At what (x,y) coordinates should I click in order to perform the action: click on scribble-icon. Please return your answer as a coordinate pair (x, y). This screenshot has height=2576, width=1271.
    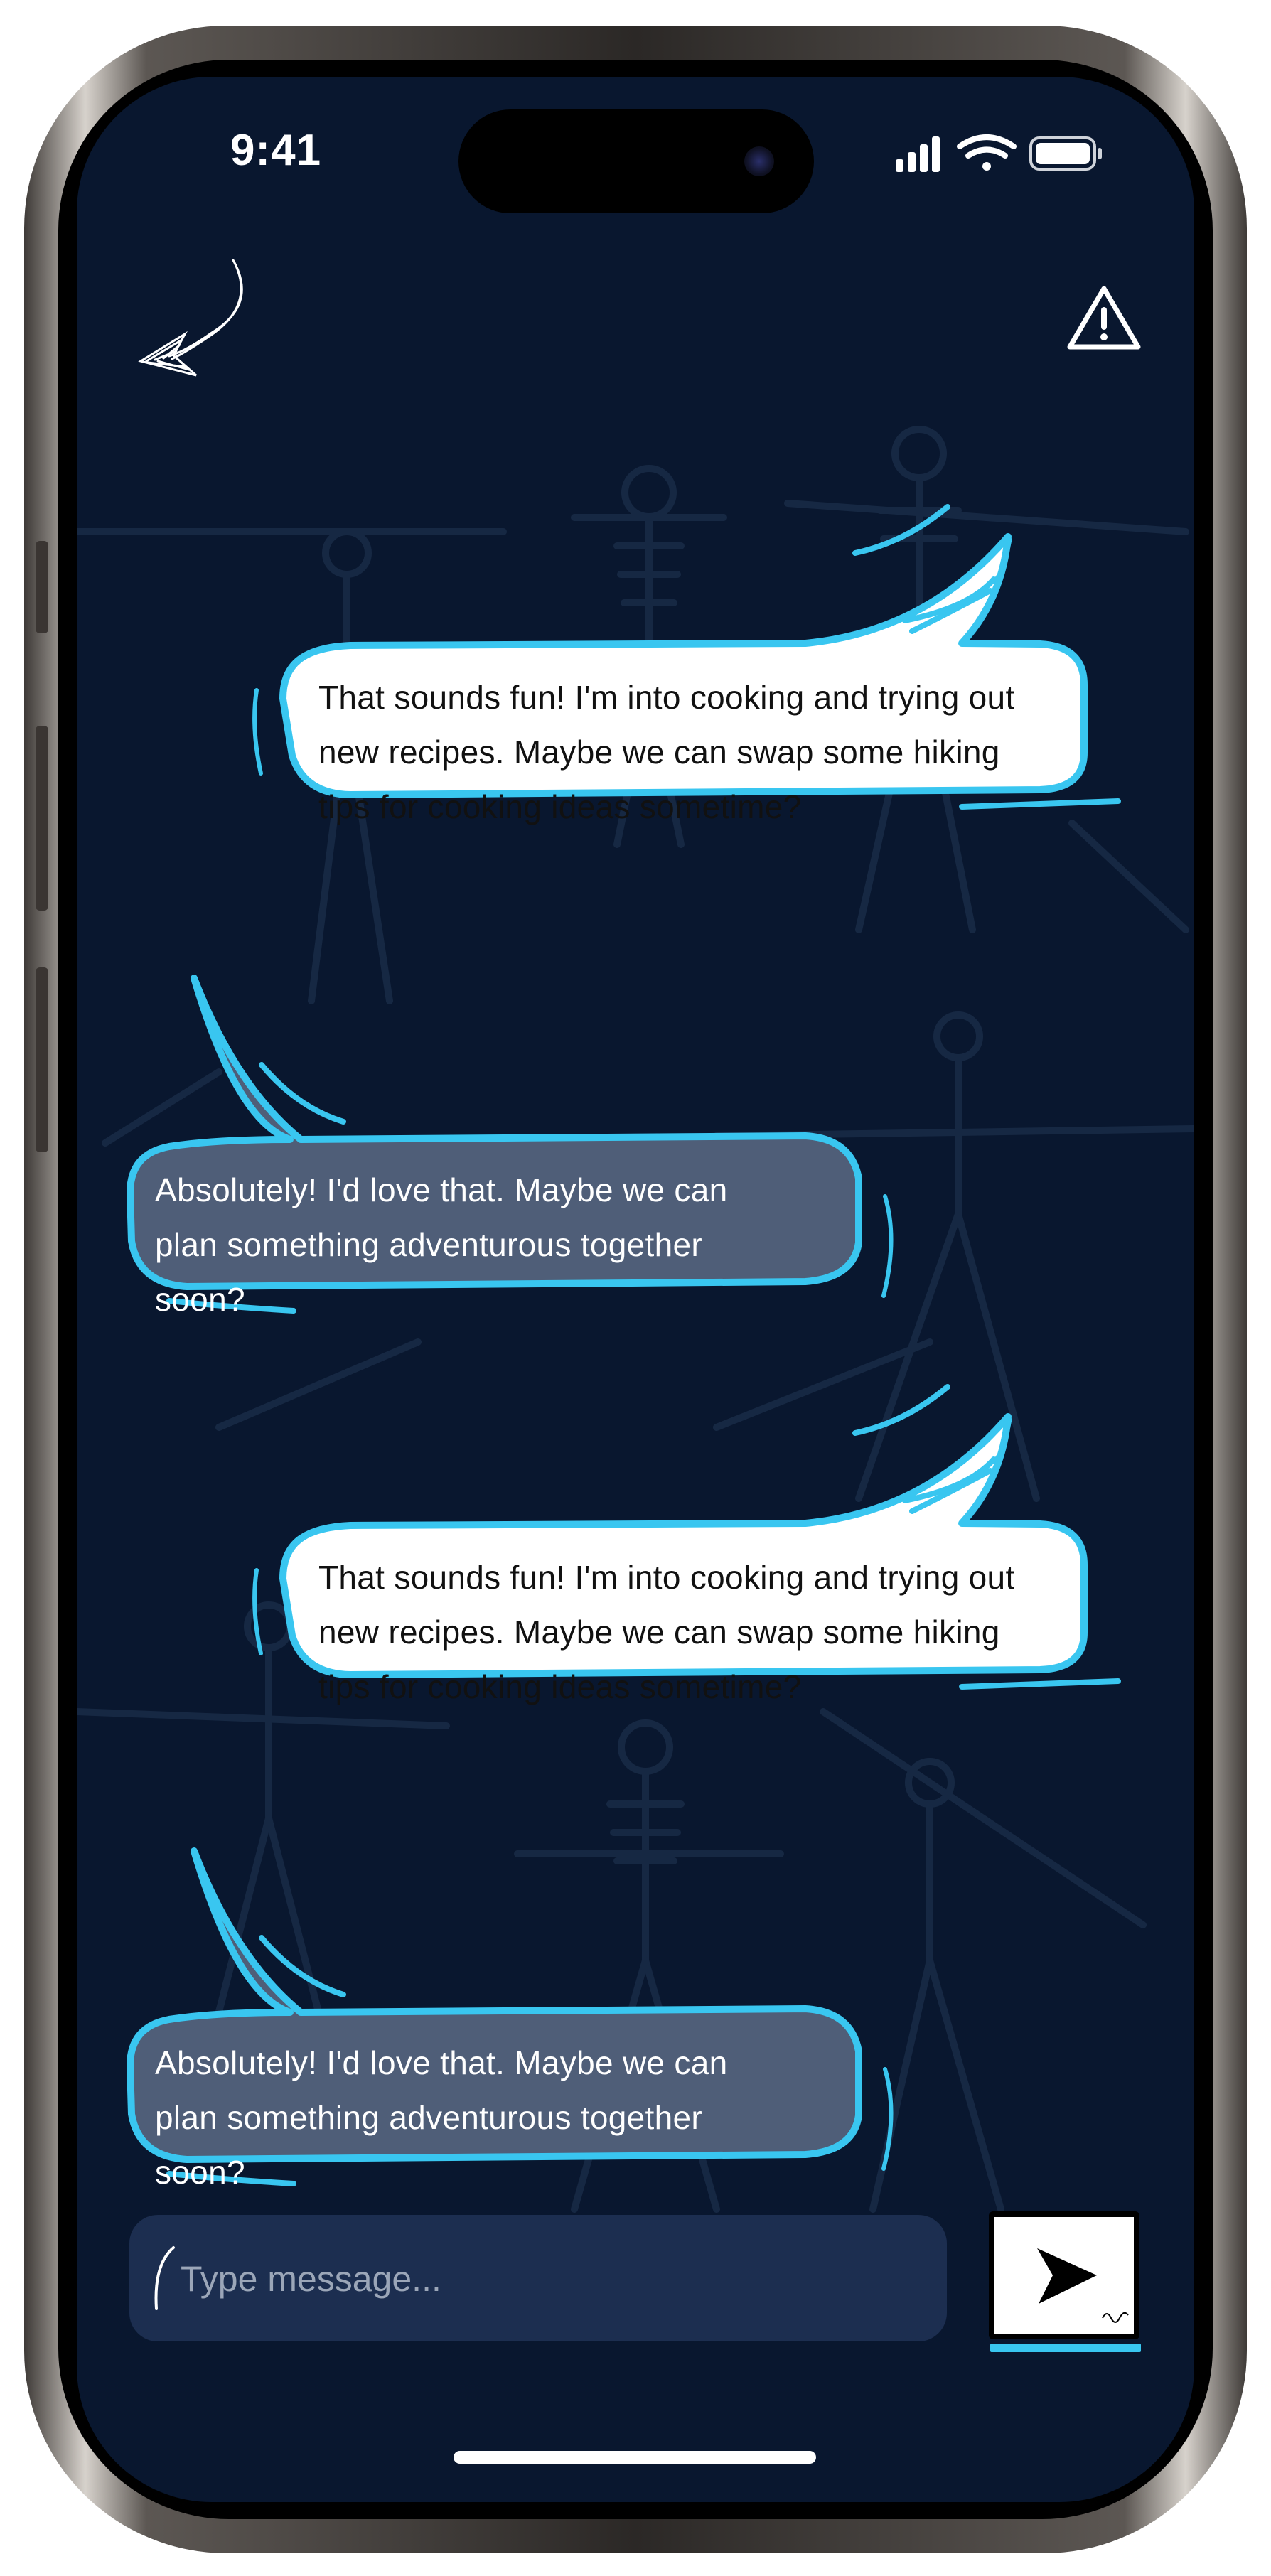
    Looking at the image, I should click on (1115, 2317).